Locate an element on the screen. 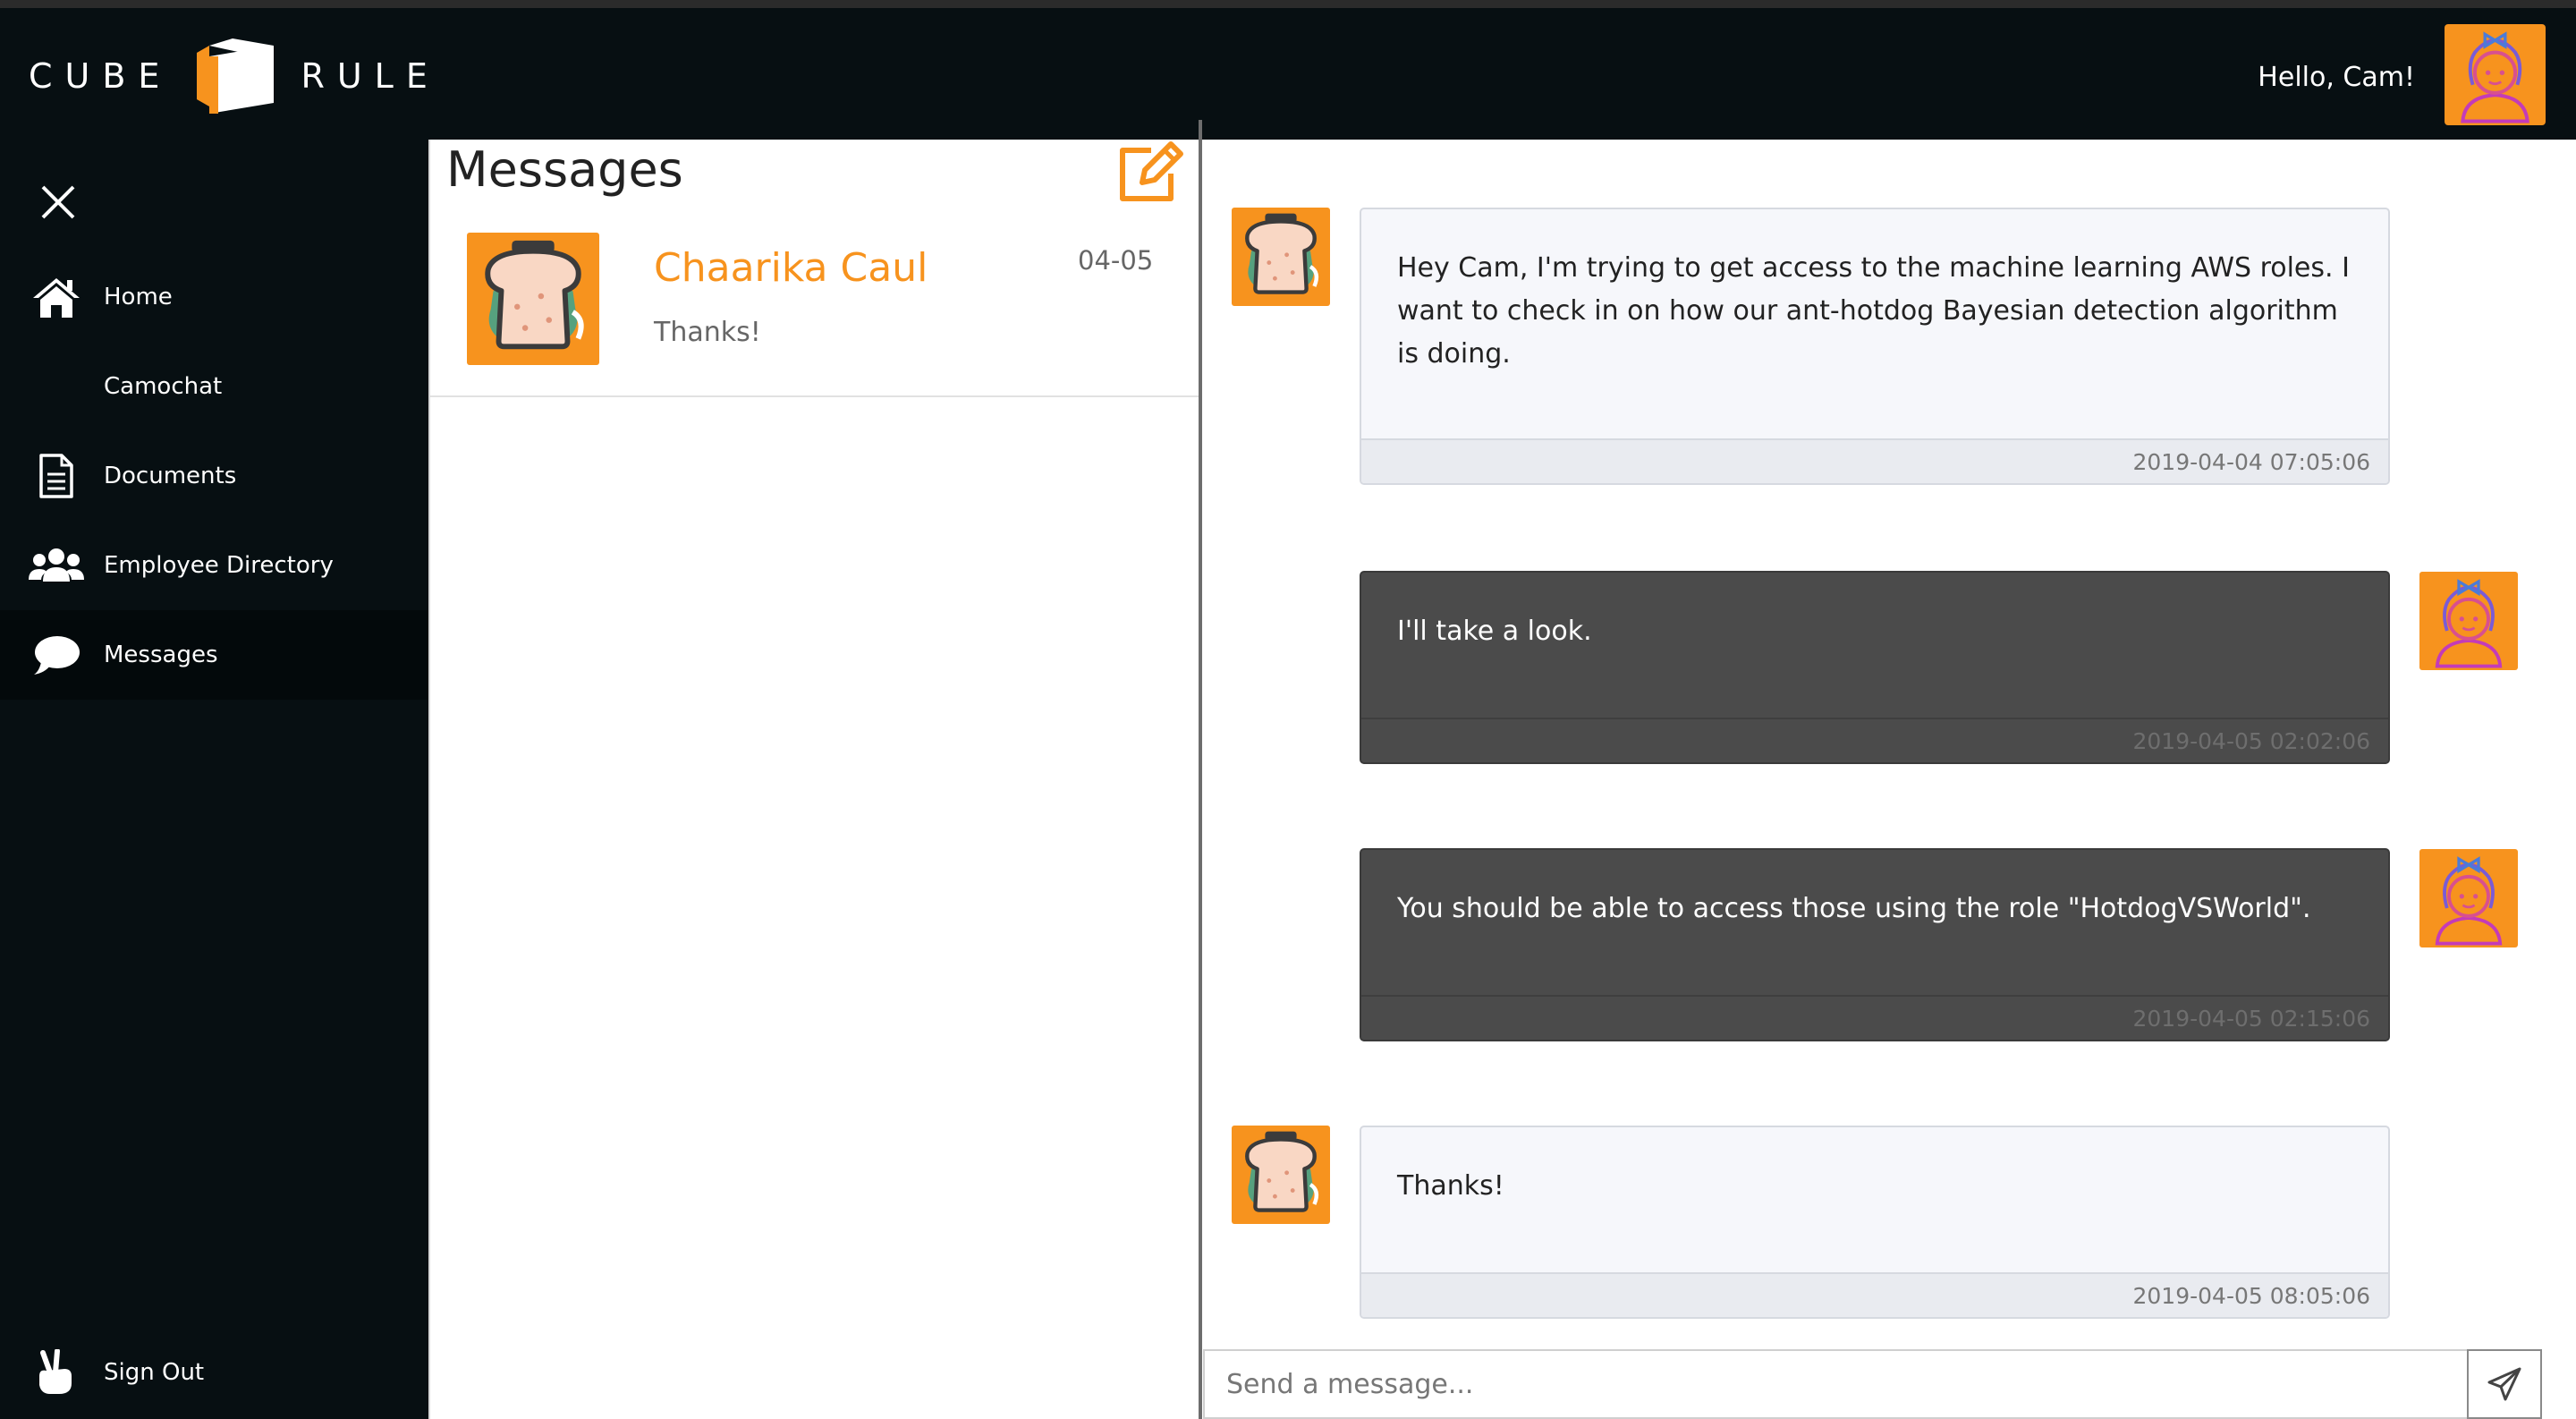 The image size is (2576, 1419). message-composer is located at coordinates (1836, 1384).